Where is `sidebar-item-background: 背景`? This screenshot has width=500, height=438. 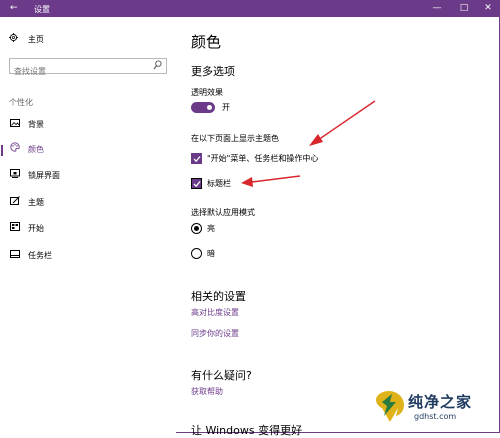 sidebar-item-background: 背景 is located at coordinates (88, 125).